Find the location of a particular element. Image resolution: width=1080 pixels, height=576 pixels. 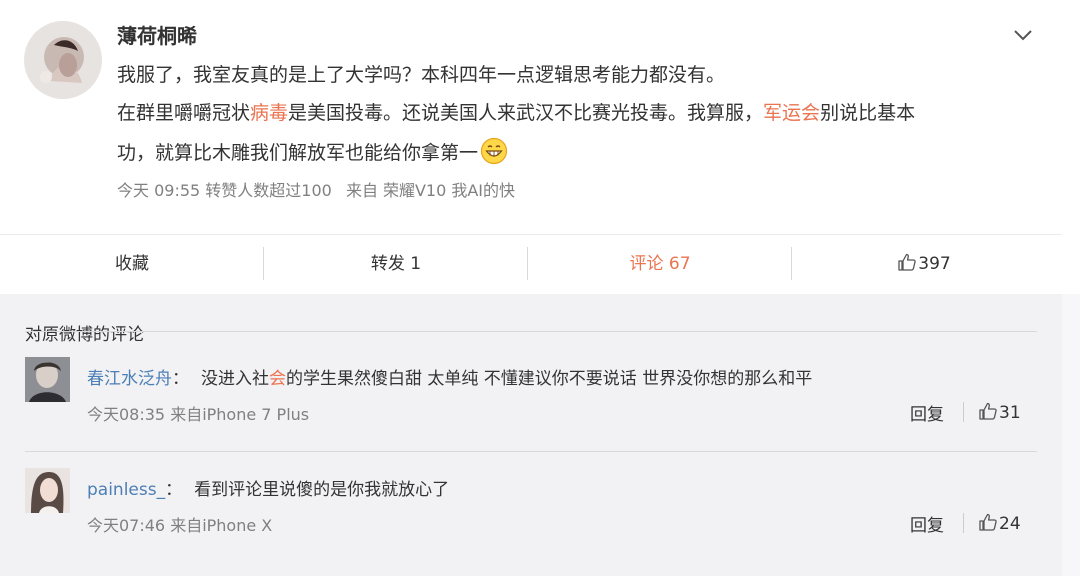

post-text-segment: 别说比基本 is located at coordinates (868, 113).